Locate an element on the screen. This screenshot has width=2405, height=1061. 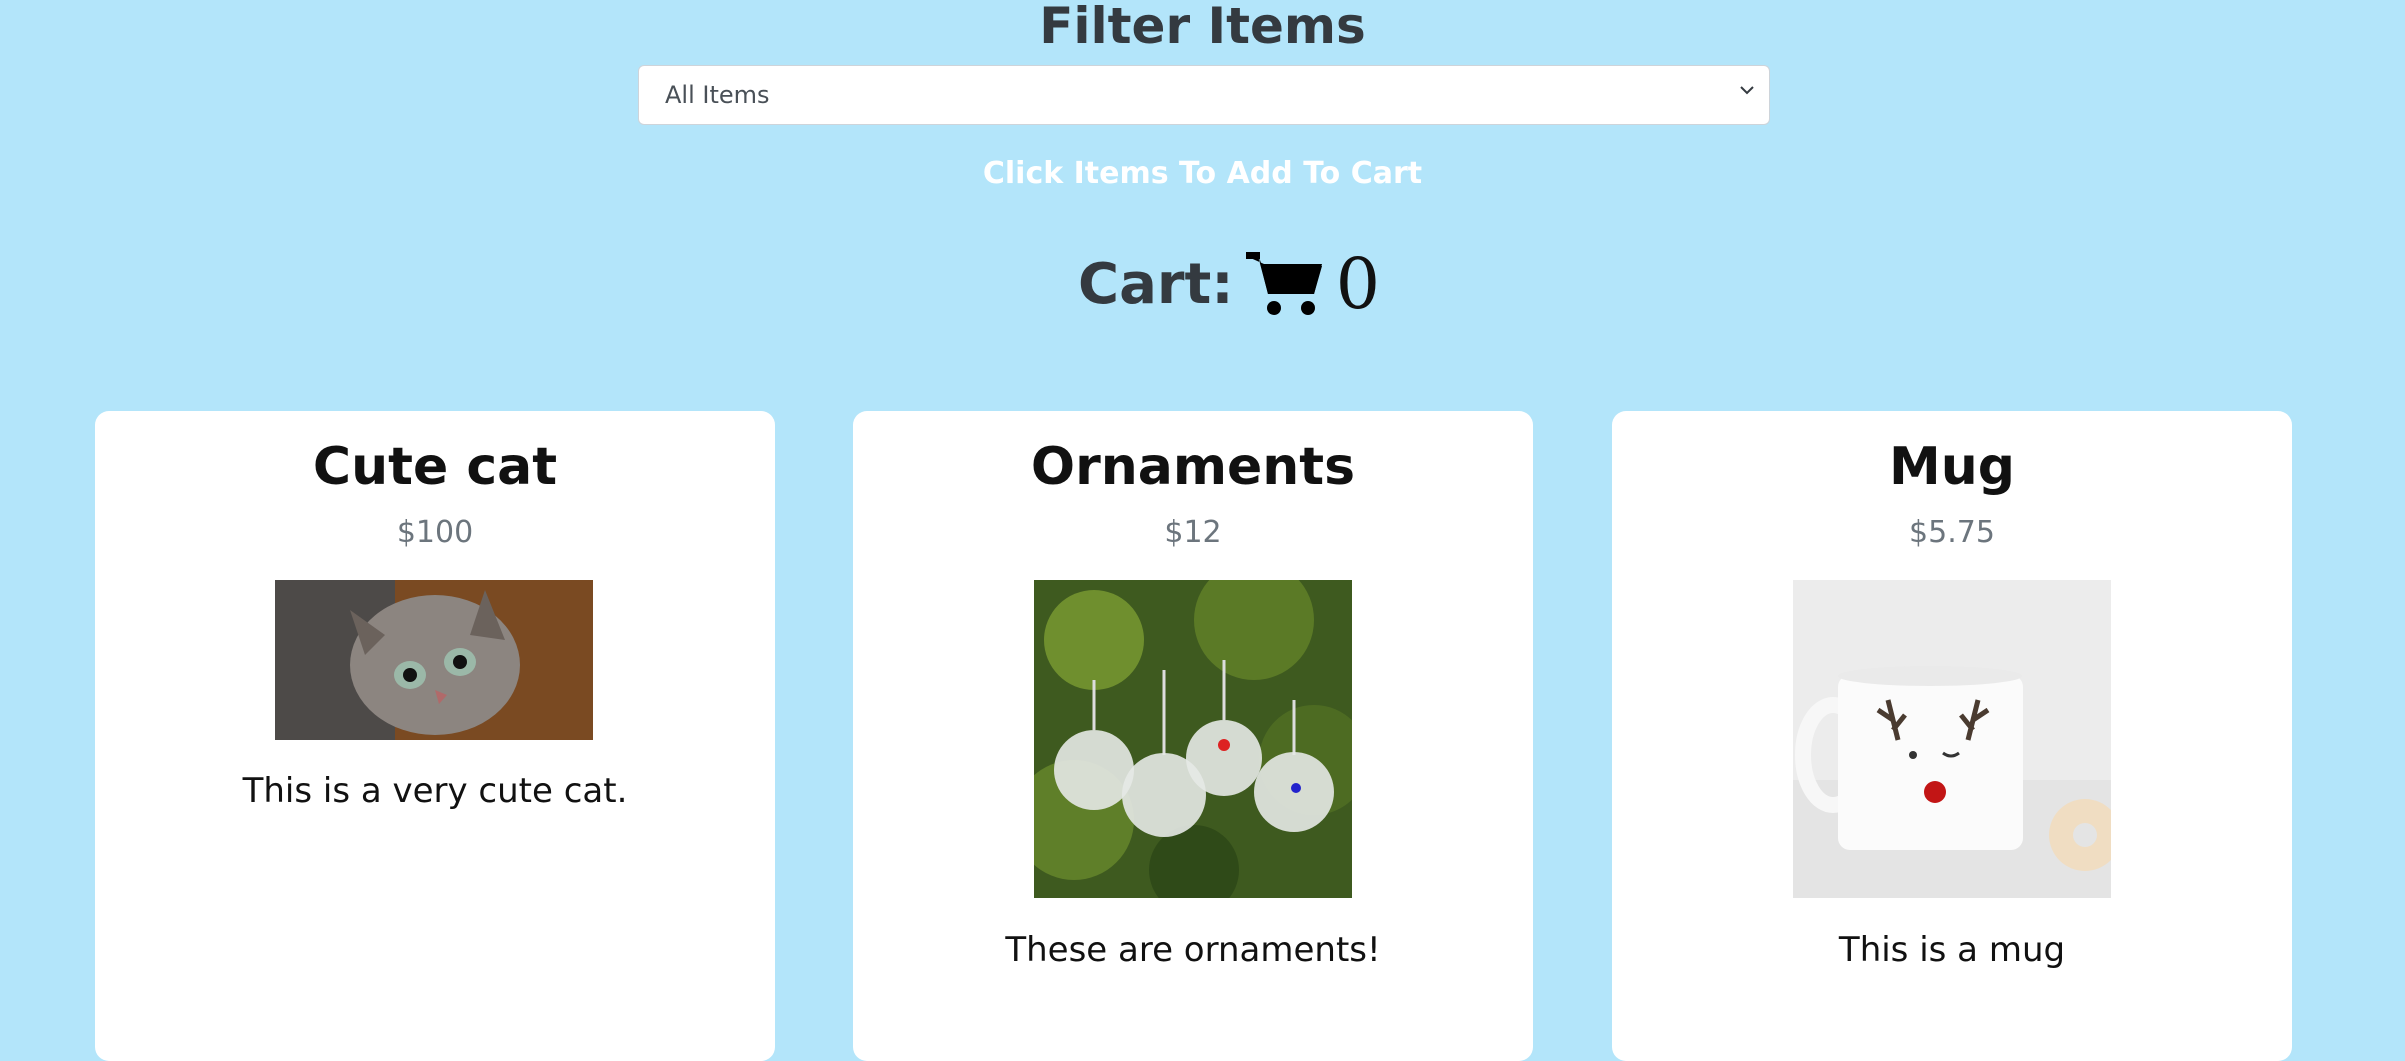
filter-select: All Items is located at coordinates (1204, 95).